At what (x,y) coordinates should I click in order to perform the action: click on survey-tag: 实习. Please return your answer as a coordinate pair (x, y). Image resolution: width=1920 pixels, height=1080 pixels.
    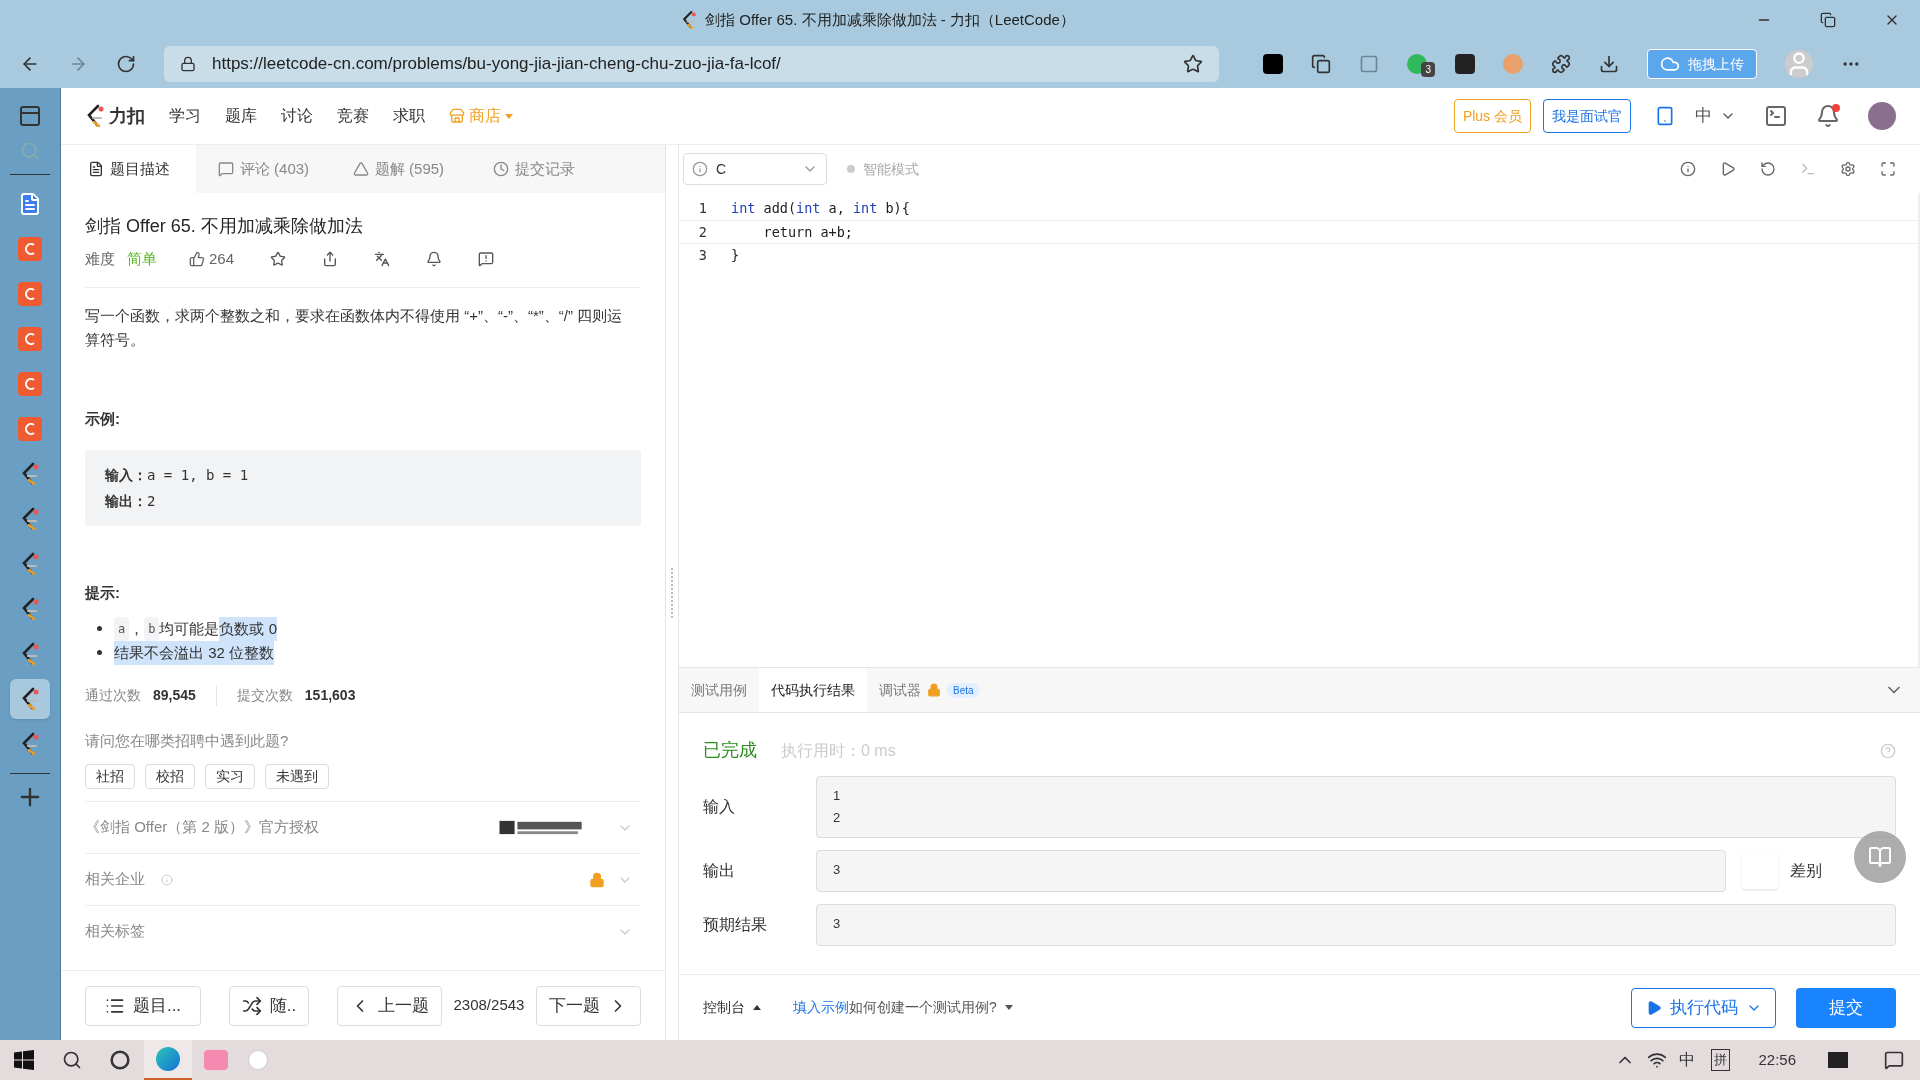
    Looking at the image, I should click on (230, 776).